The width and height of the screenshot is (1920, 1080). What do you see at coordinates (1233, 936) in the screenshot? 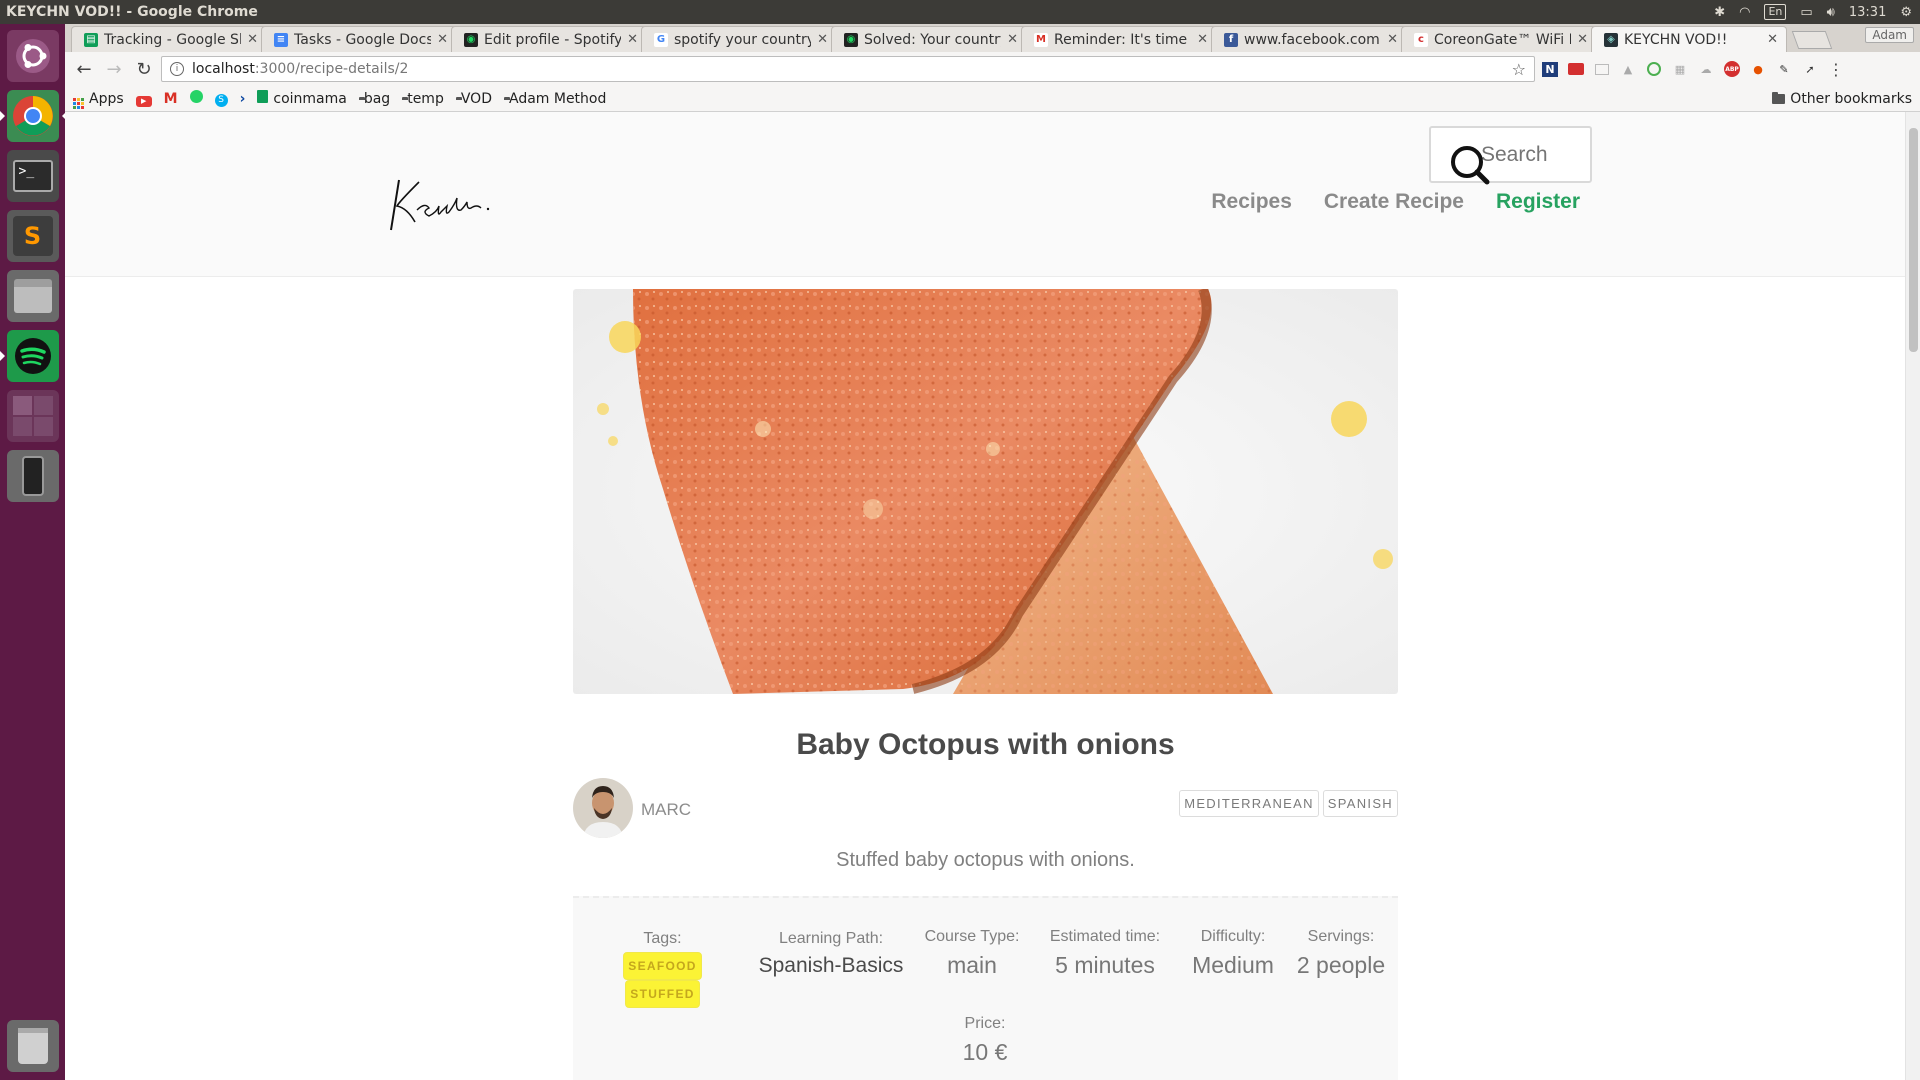
I see `difficulty-label: Difficulty:` at bounding box center [1233, 936].